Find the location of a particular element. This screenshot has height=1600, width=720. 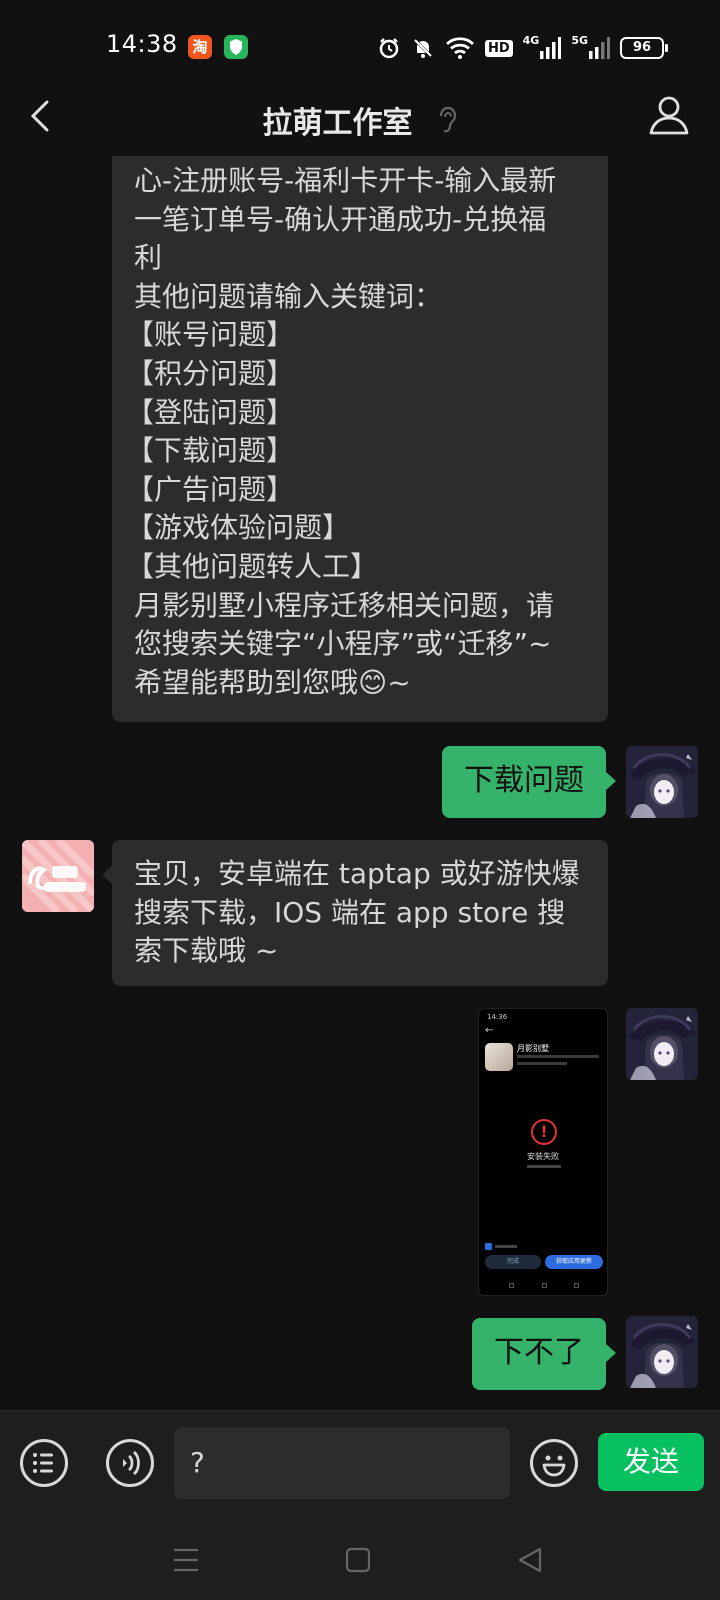

net-5g-label: 5G is located at coordinates (579, 40).